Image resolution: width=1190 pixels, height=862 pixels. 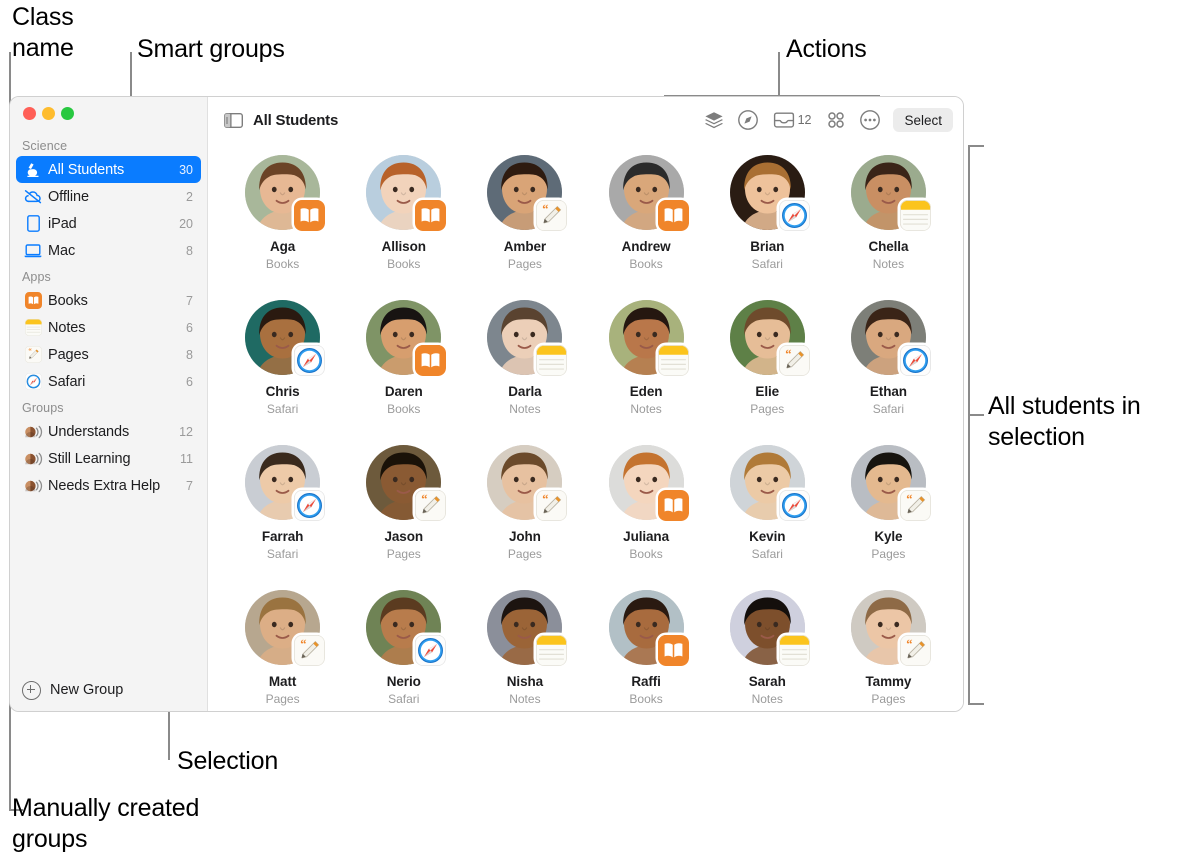 What do you see at coordinates (282, 511) in the screenshot?
I see `student-tile: Farrah Safari` at bounding box center [282, 511].